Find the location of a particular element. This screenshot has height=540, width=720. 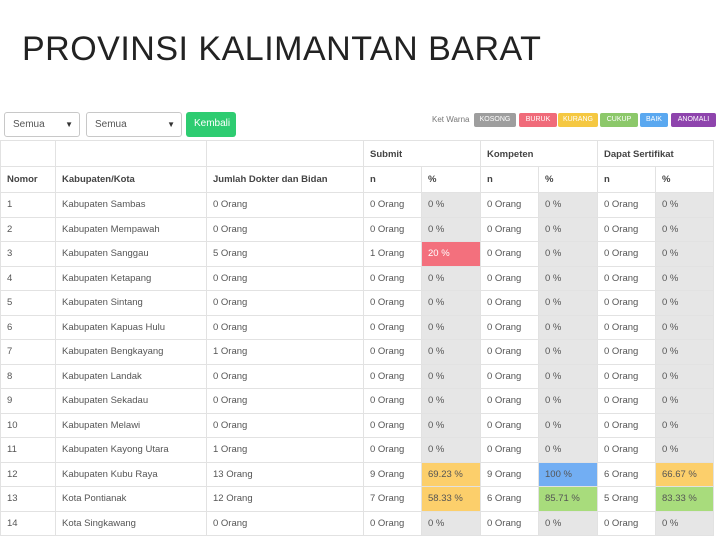

row-region: Kabupaten Kubu Raya is located at coordinates (131, 474).